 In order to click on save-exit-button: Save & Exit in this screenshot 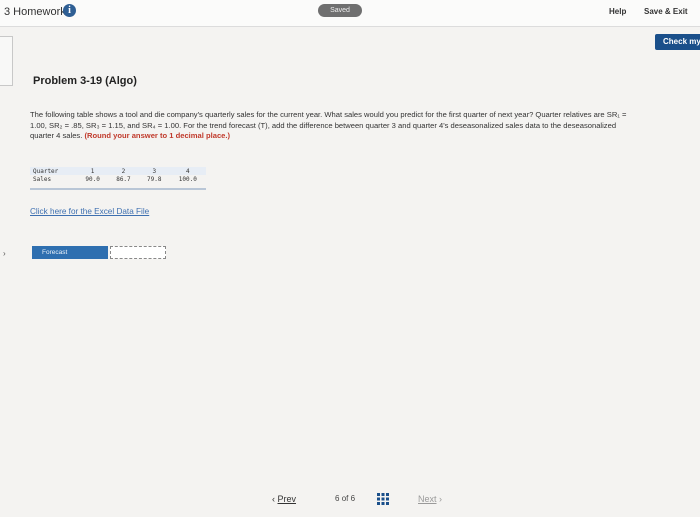, I will do `click(666, 11)`.